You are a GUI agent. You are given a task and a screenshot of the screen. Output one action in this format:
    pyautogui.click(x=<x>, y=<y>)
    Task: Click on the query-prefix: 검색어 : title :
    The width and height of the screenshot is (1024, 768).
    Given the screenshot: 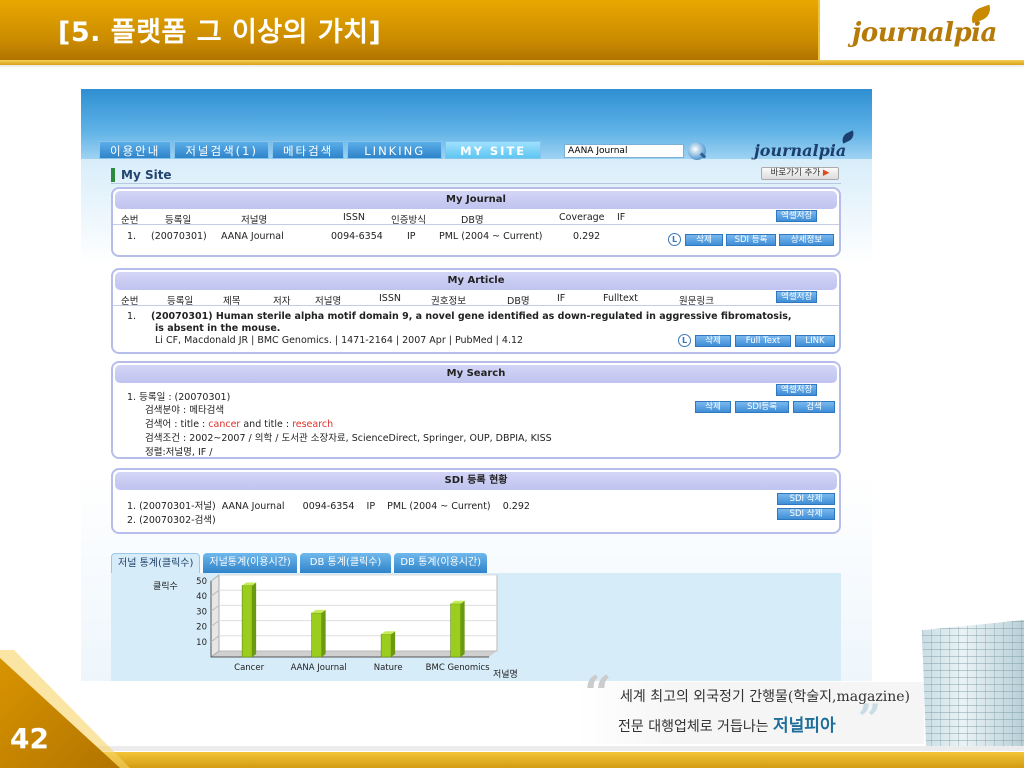 What is the action you would take?
    pyautogui.click(x=177, y=424)
    